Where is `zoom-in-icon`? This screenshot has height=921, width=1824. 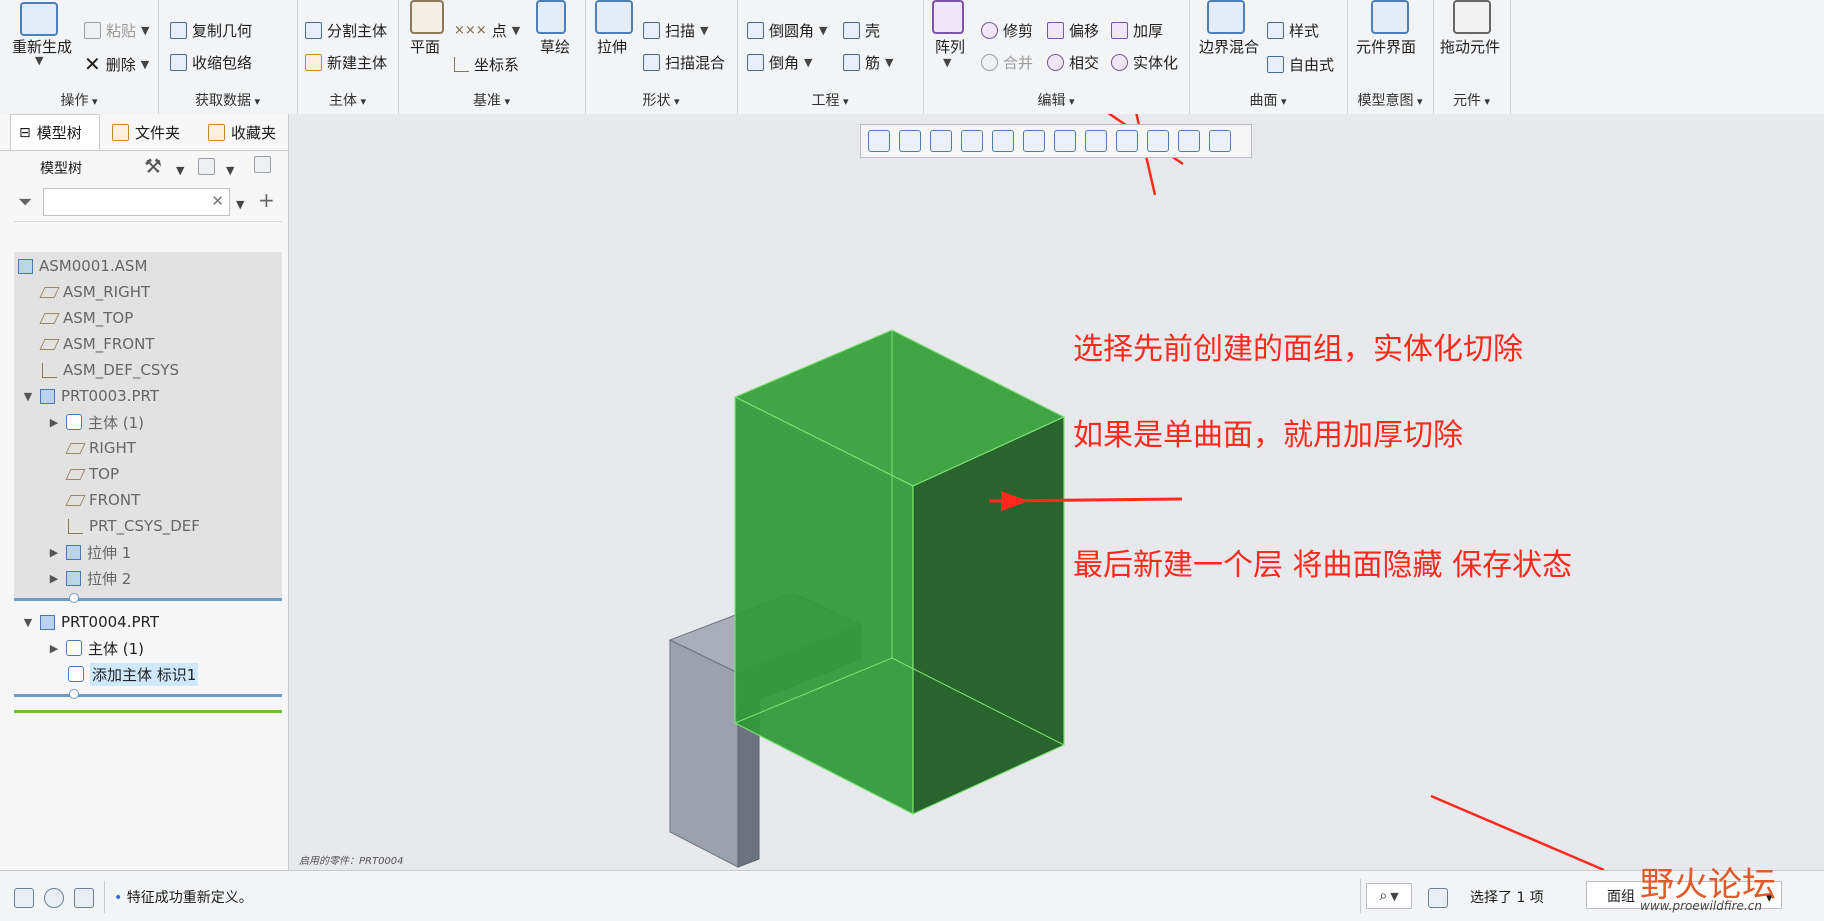 zoom-in-icon is located at coordinates (910, 141).